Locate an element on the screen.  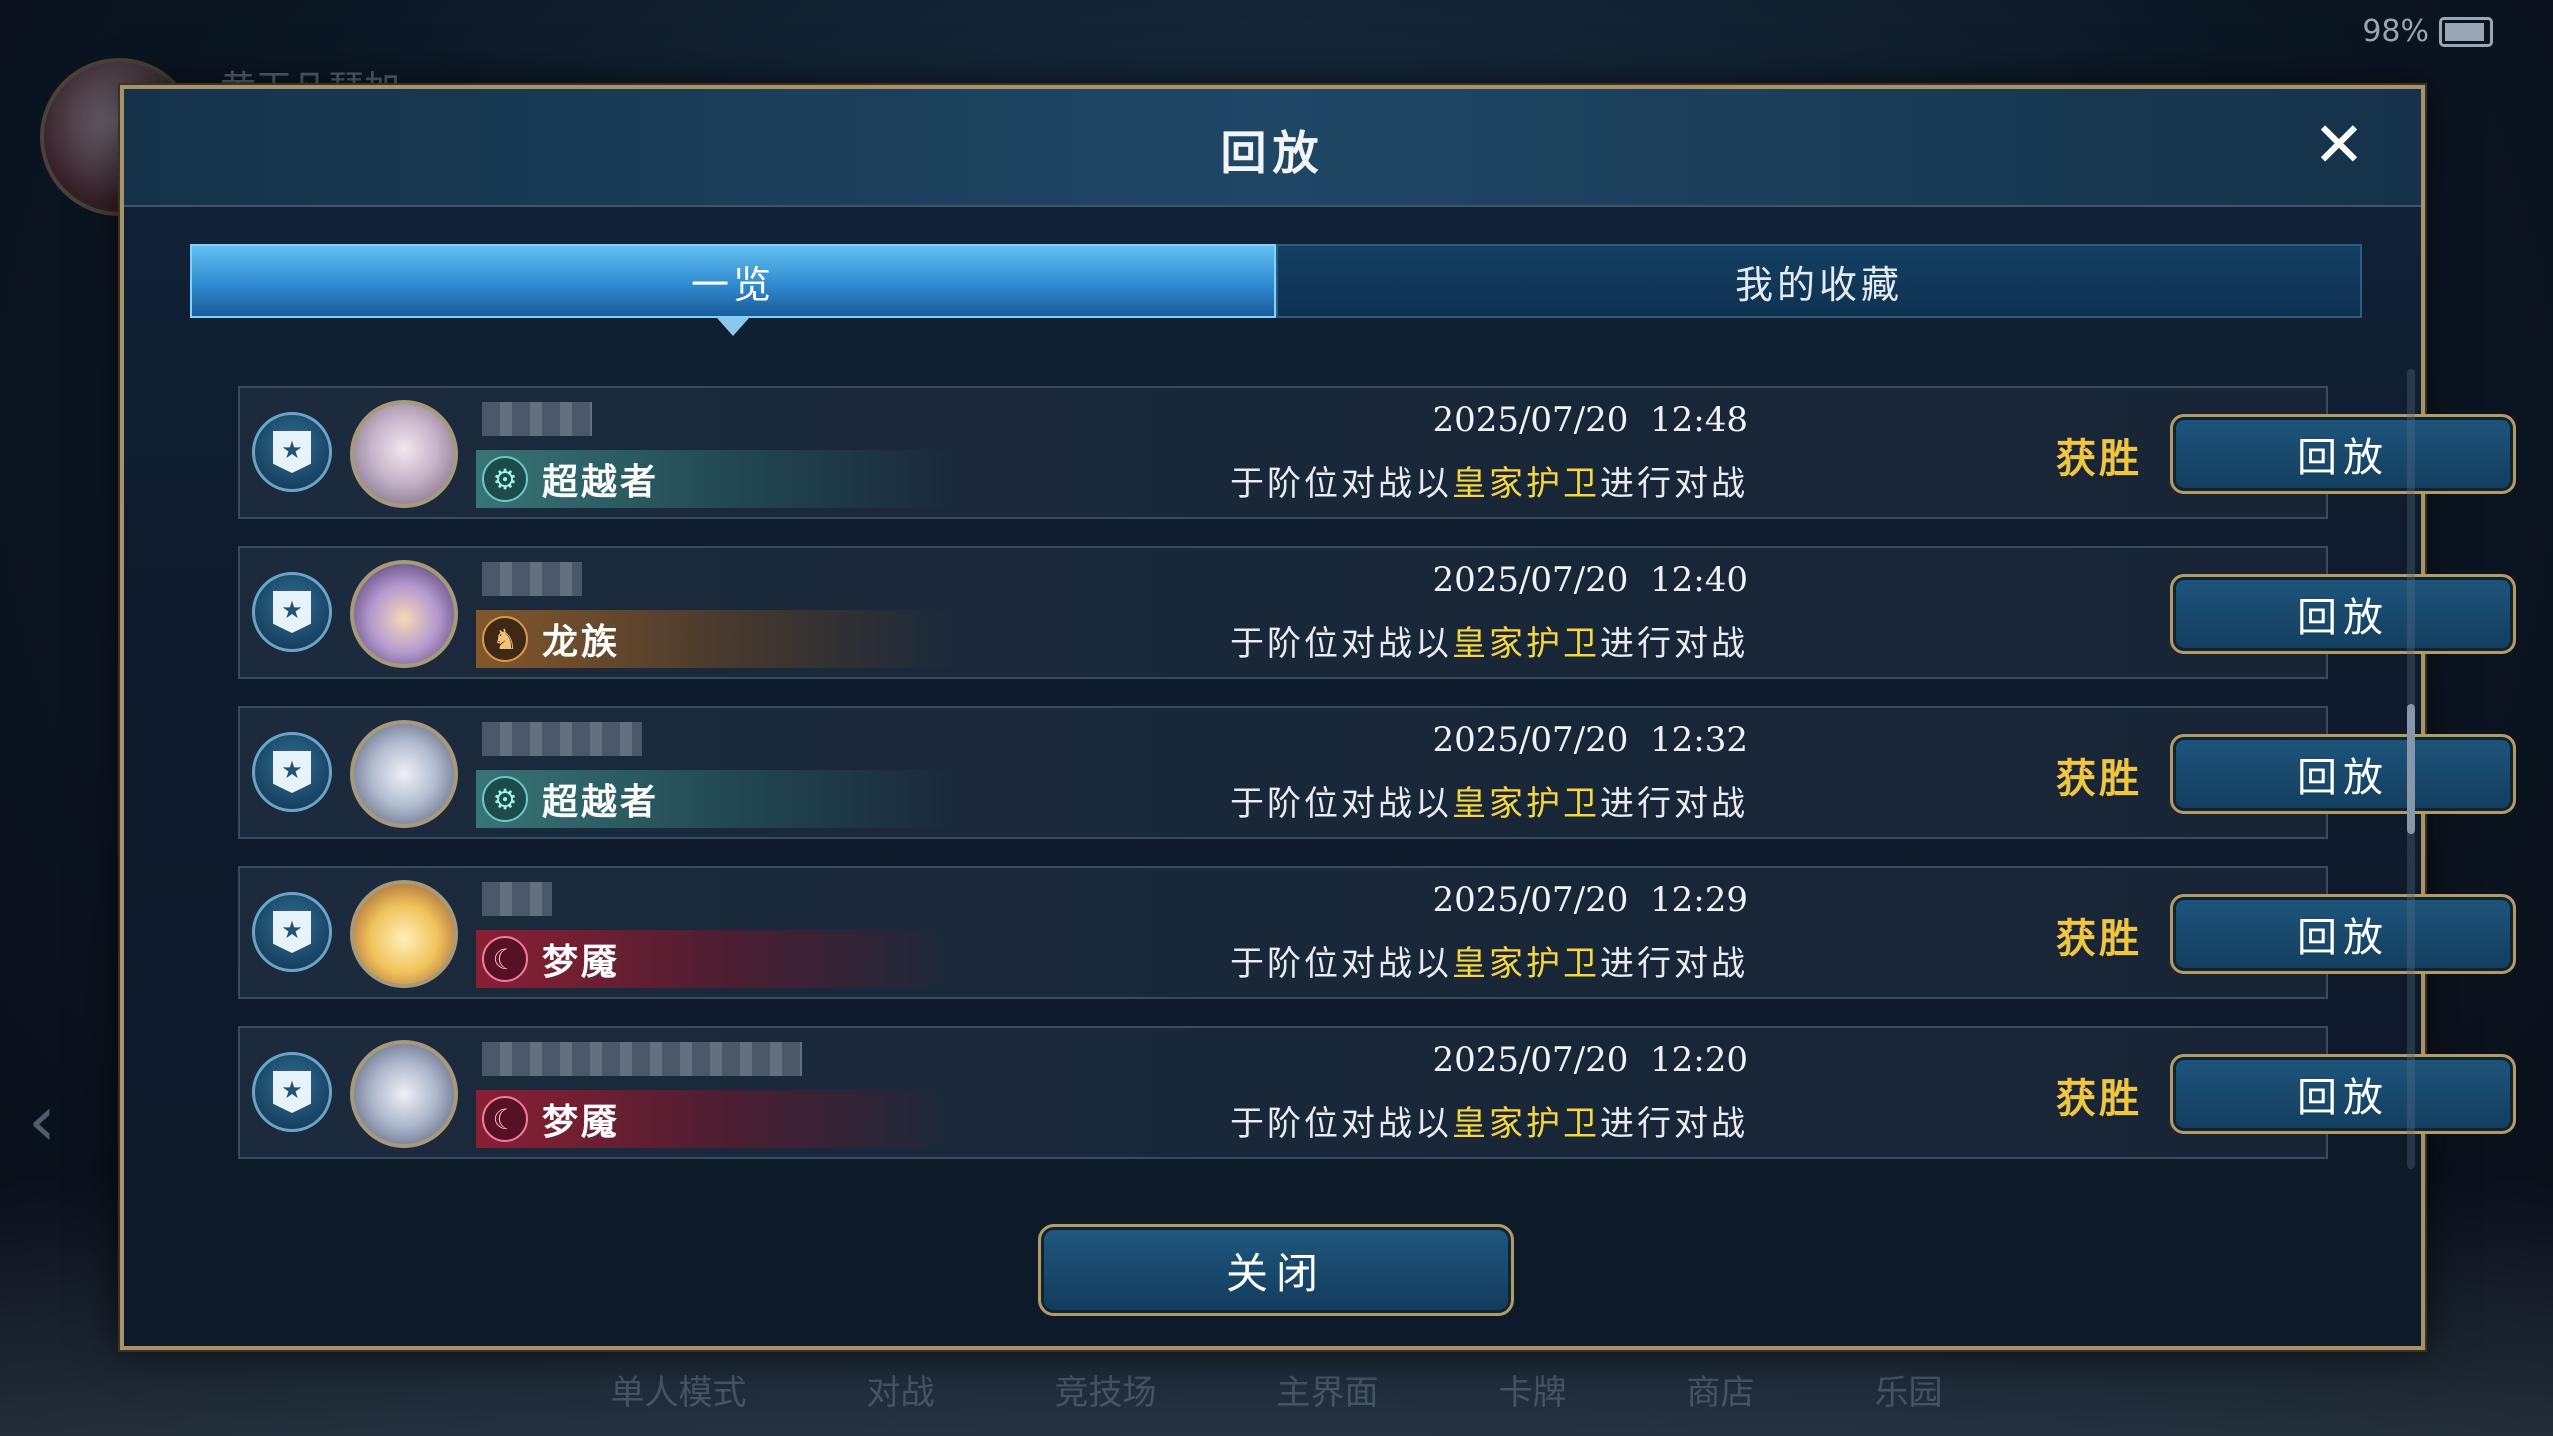
tab-overview: 一览 is located at coordinates (733, 290).